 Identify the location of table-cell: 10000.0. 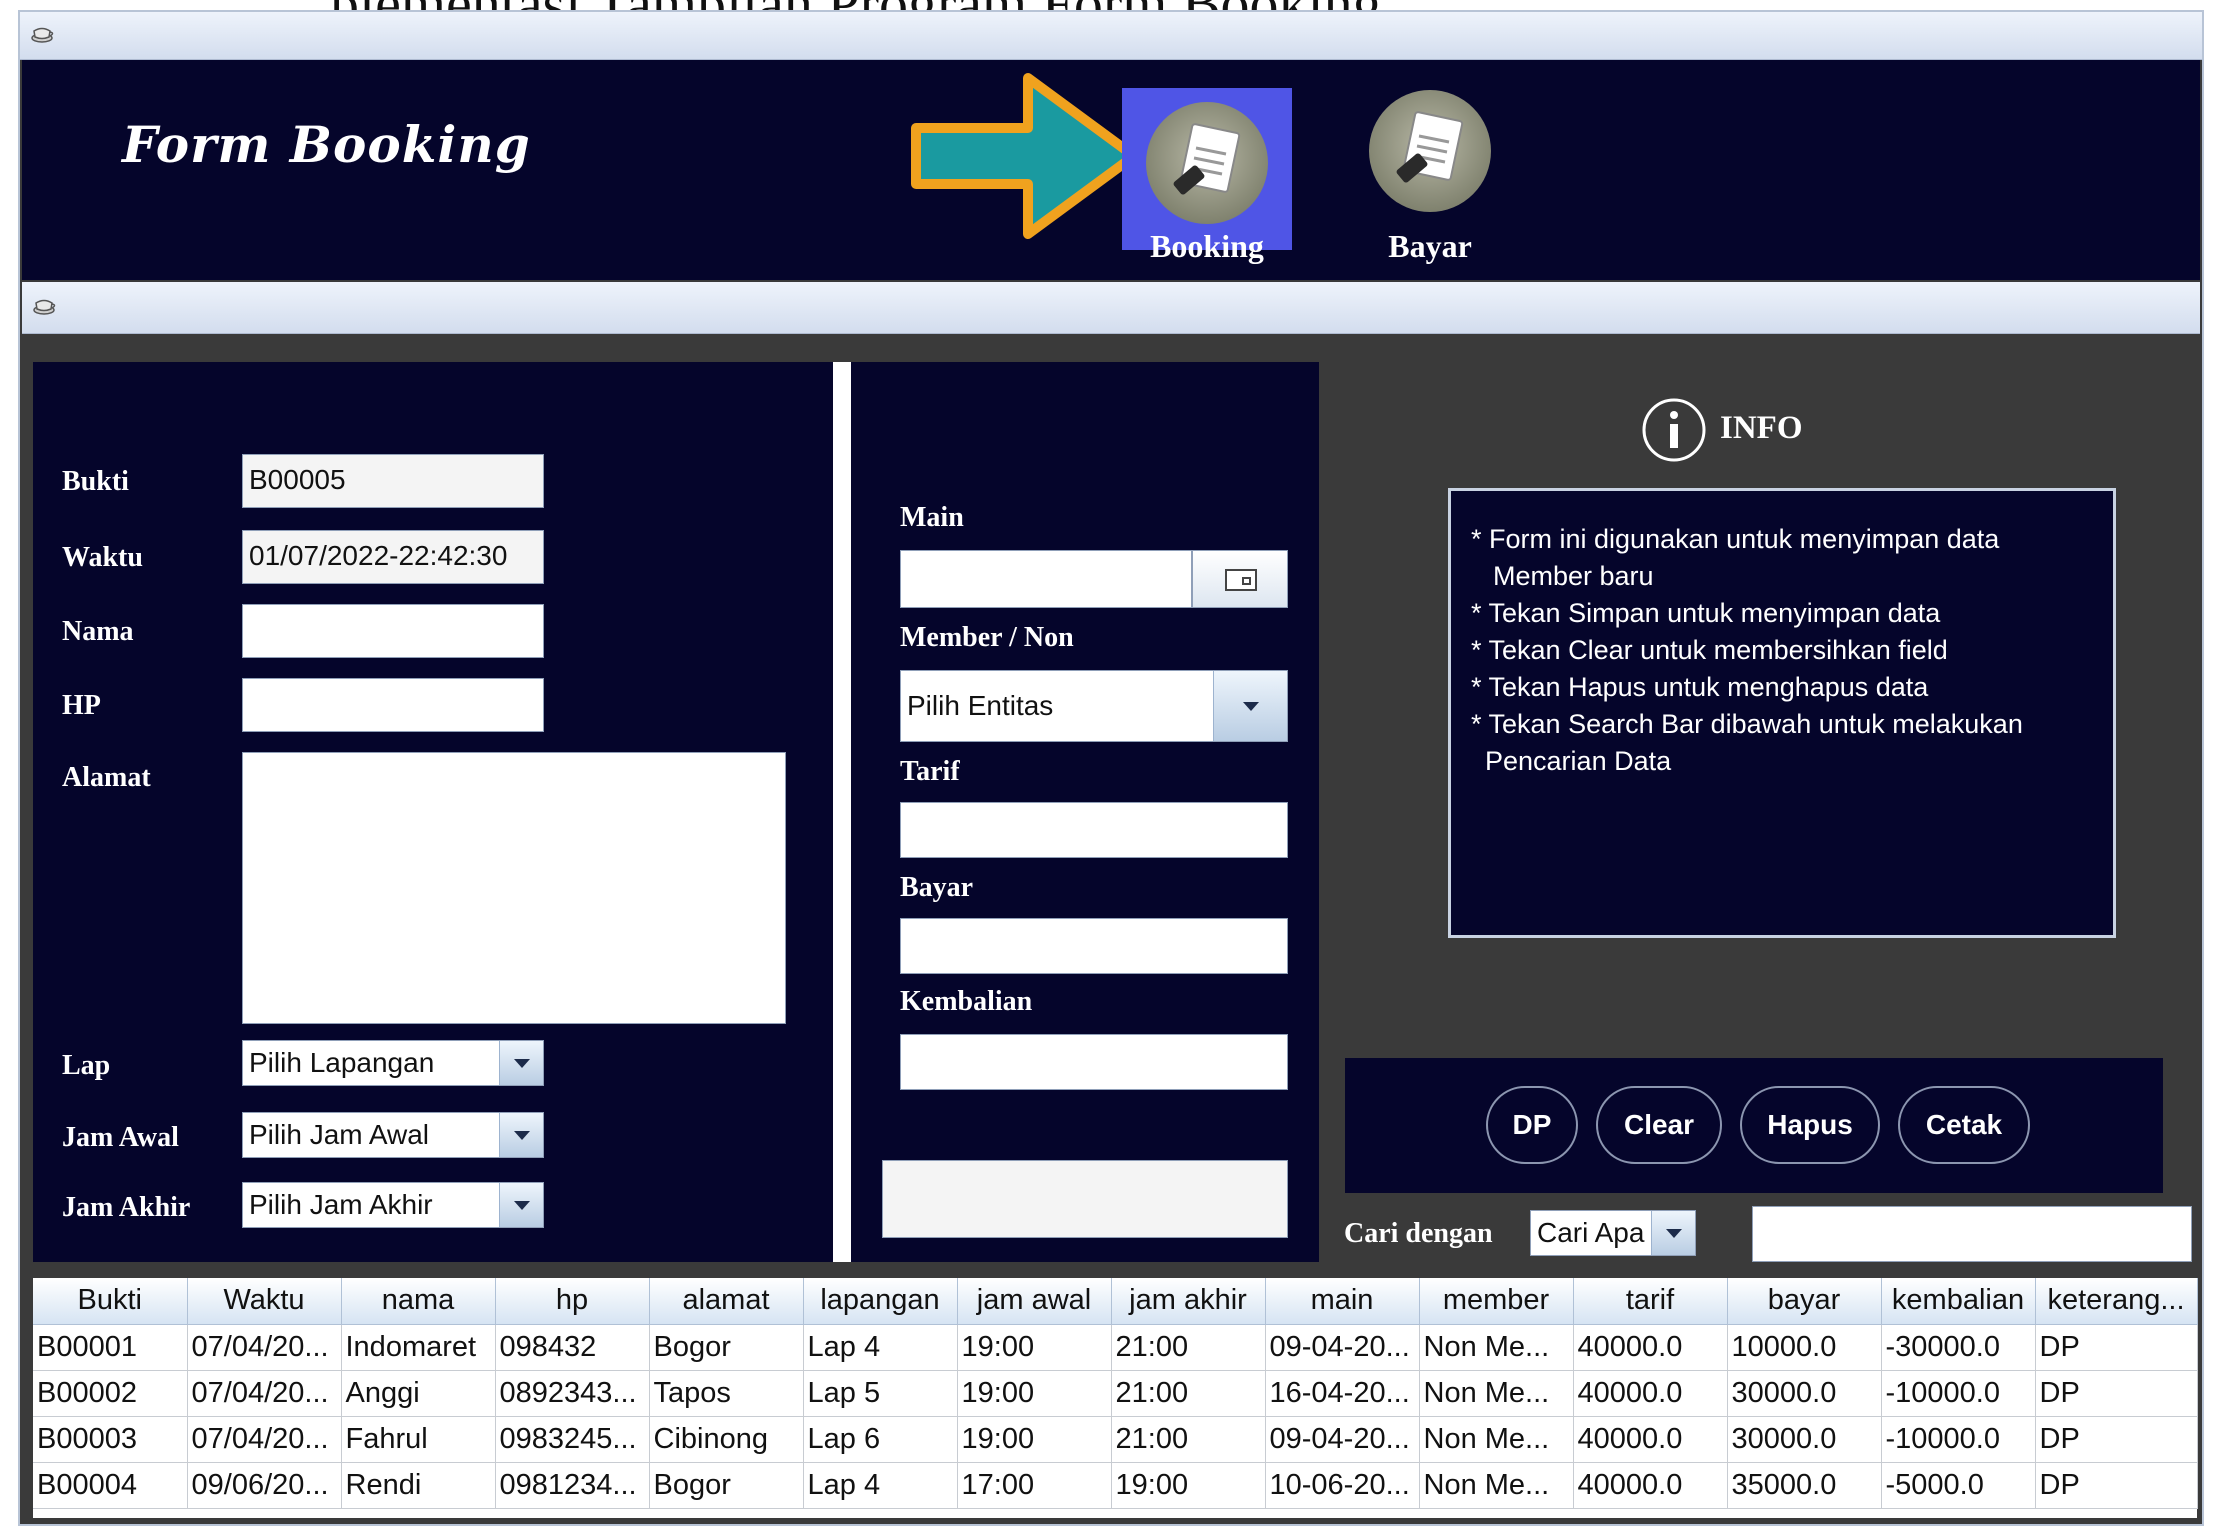
(1804, 1347).